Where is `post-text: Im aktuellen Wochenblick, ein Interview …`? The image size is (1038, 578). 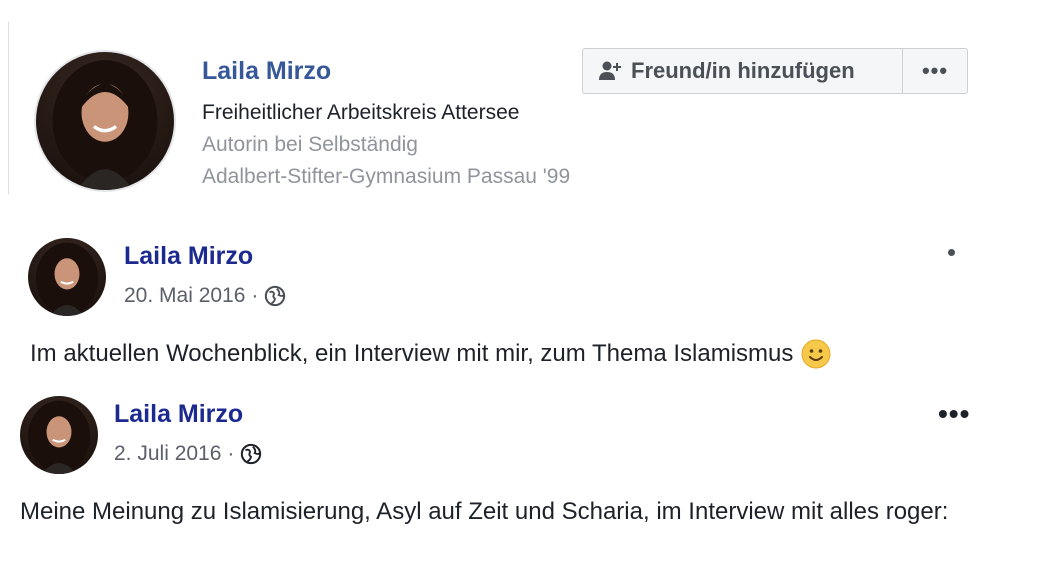 post-text: Im aktuellen Wochenblick, ein Interview … is located at coordinates (430, 354).